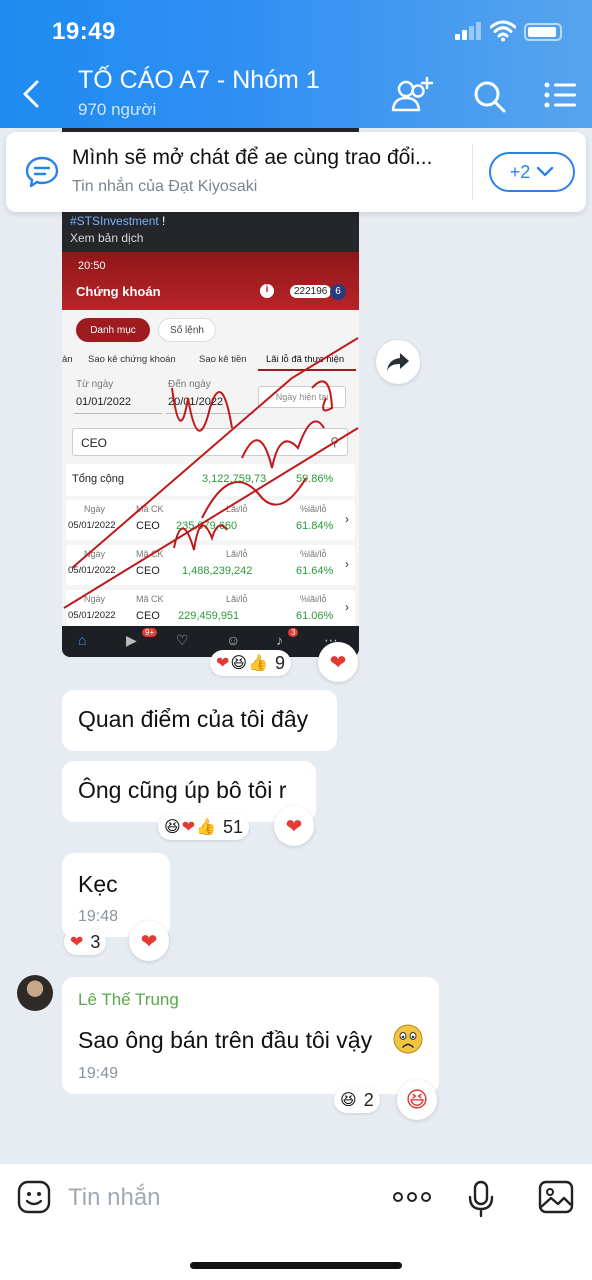 This screenshot has width=592, height=1280. Describe the element at coordinates (165, 186) in the screenshot. I see `pinned-author: Tin nhắn của Đạt Kiyosaki` at that location.